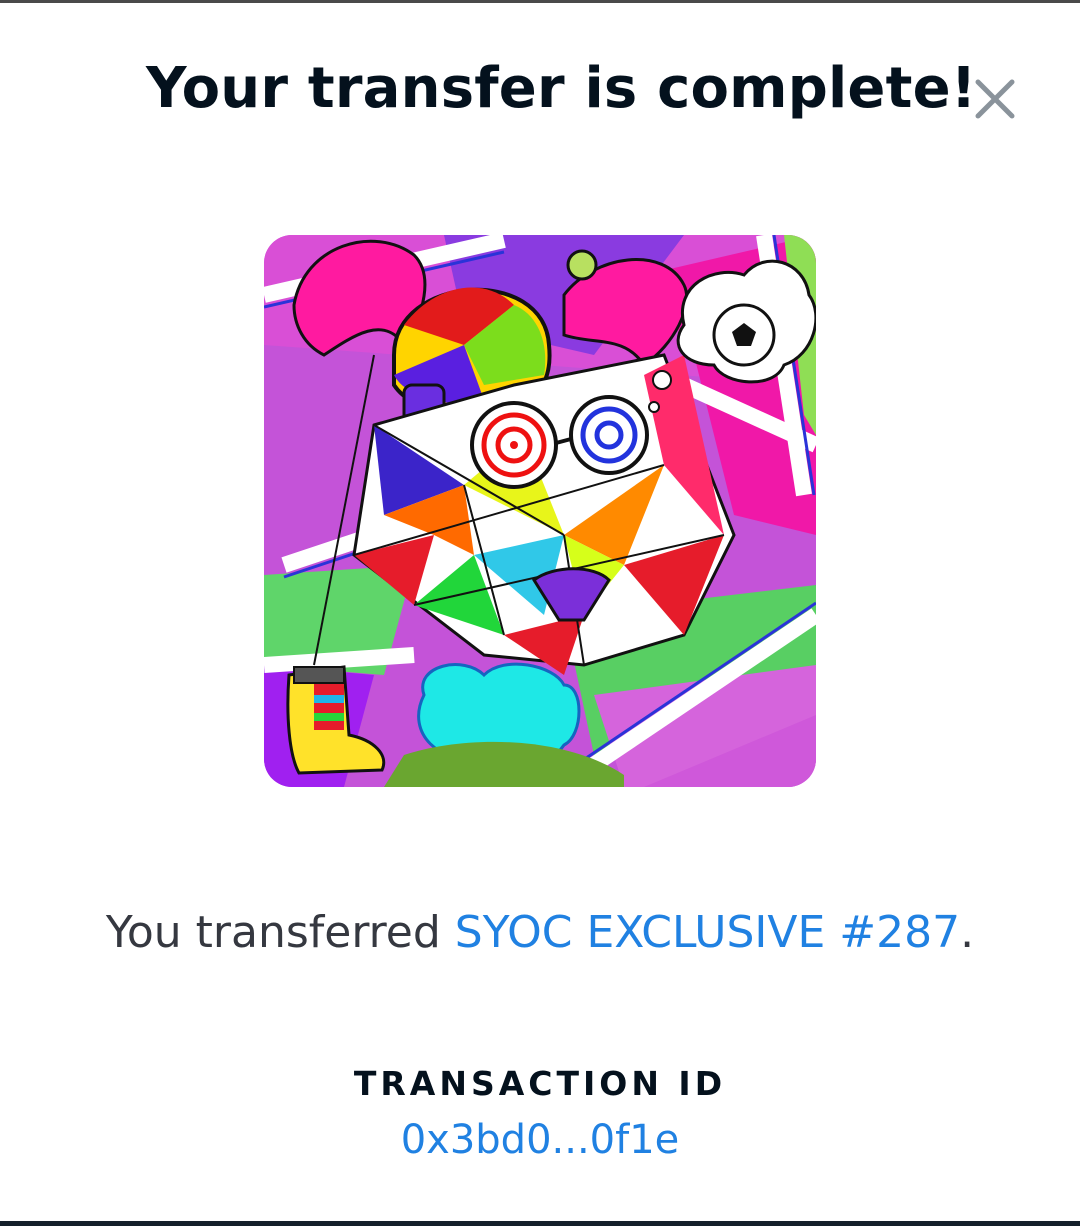 The width and height of the screenshot is (1080, 1226). I want to click on transaction-id-label: TRANSACTION ID, so click(540, 1083).